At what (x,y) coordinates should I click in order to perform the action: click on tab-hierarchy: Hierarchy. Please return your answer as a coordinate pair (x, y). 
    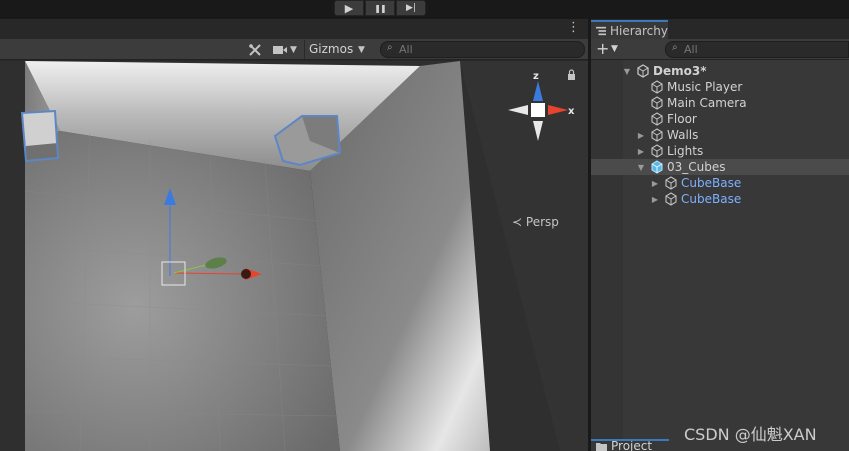
    Looking at the image, I should click on (629, 29).